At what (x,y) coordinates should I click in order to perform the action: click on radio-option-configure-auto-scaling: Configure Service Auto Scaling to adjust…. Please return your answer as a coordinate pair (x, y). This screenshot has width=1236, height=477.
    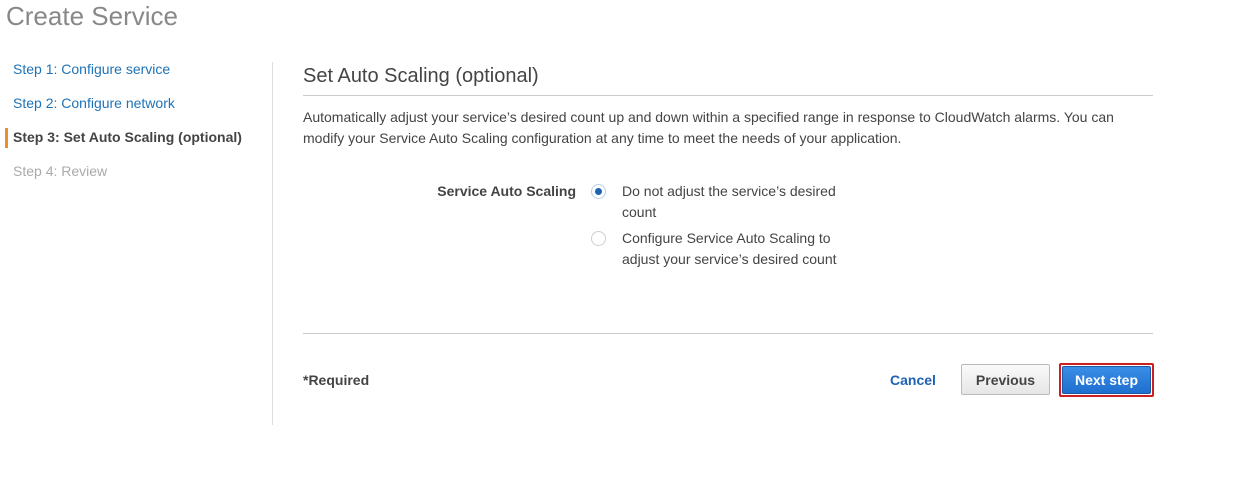
    Looking at the image, I should click on (721, 249).